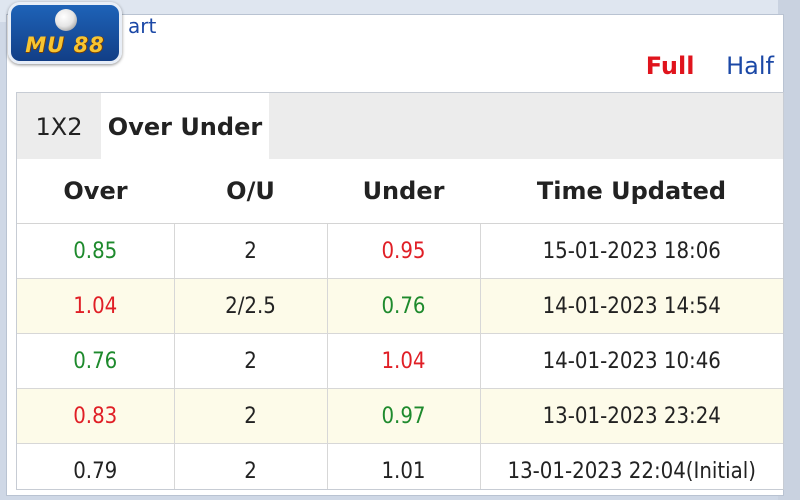  Describe the element at coordinates (65, 45) in the screenshot. I see `logo-text: MU 88` at that location.